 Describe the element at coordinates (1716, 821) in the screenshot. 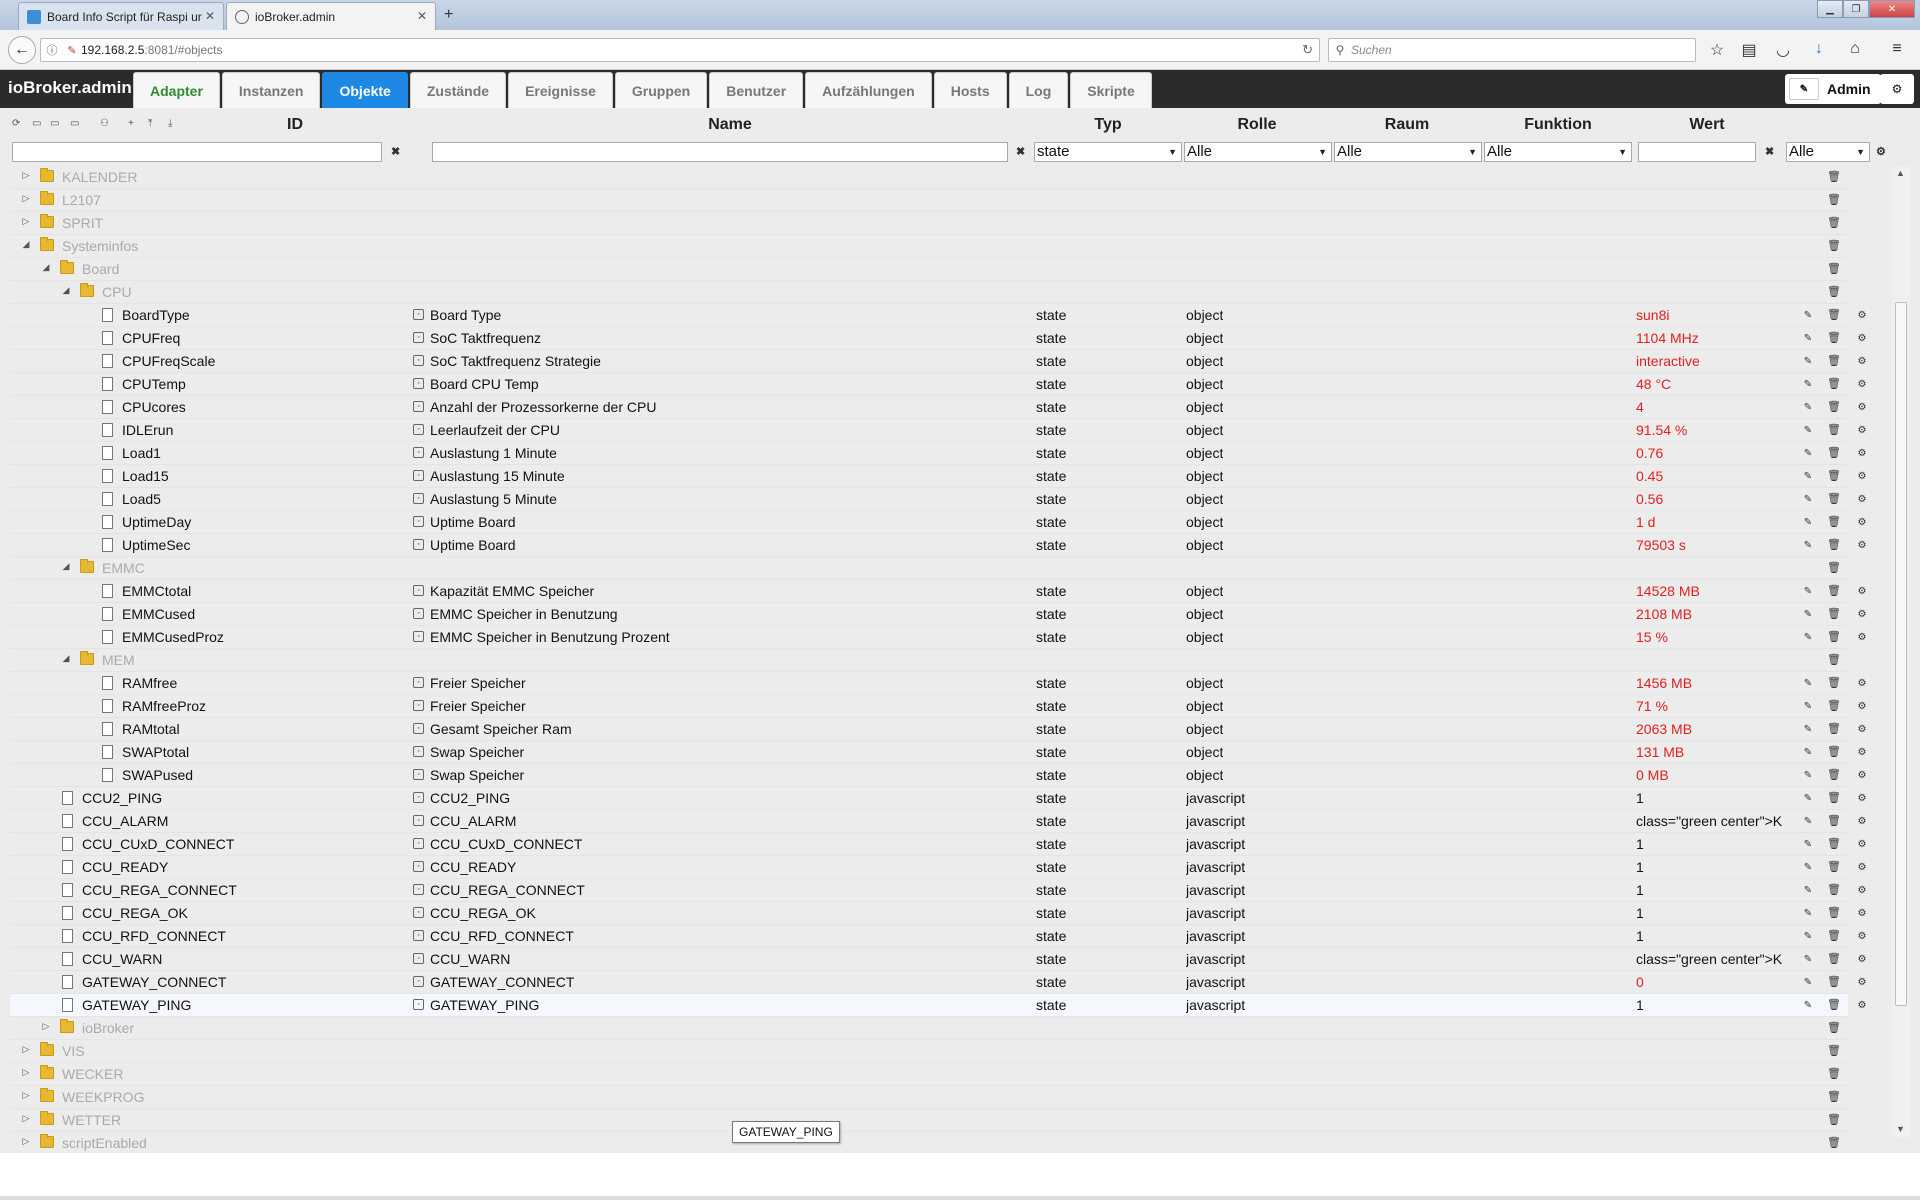

I see `object-value: class="green center">K` at that location.